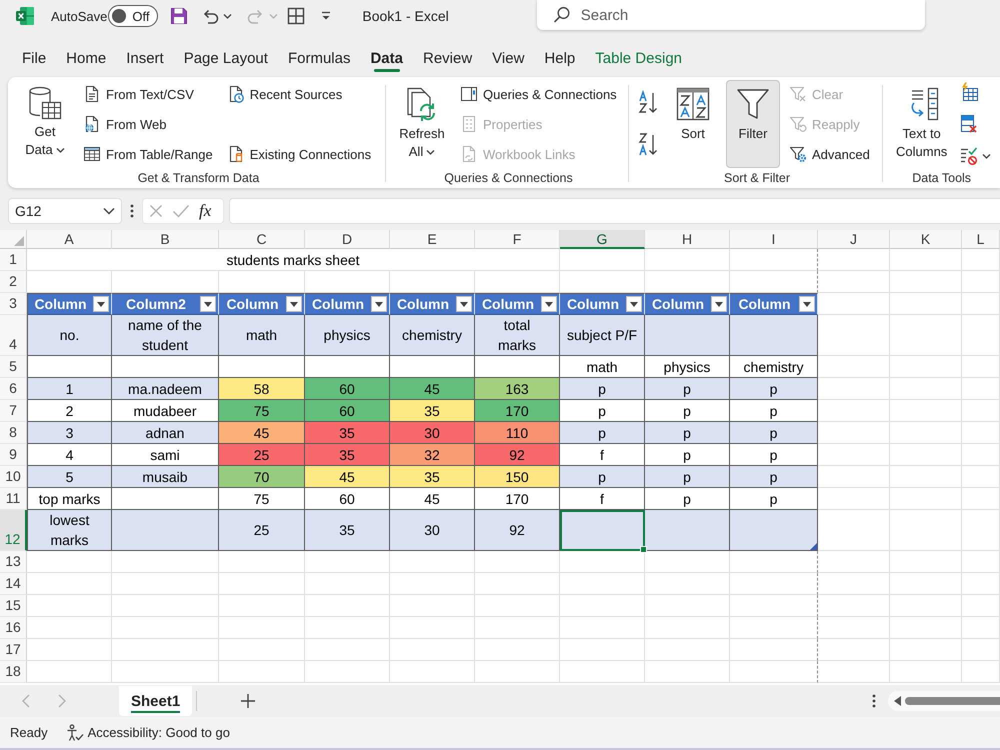  What do you see at coordinates (13, 304) in the screenshot?
I see `row-header: 3` at bounding box center [13, 304].